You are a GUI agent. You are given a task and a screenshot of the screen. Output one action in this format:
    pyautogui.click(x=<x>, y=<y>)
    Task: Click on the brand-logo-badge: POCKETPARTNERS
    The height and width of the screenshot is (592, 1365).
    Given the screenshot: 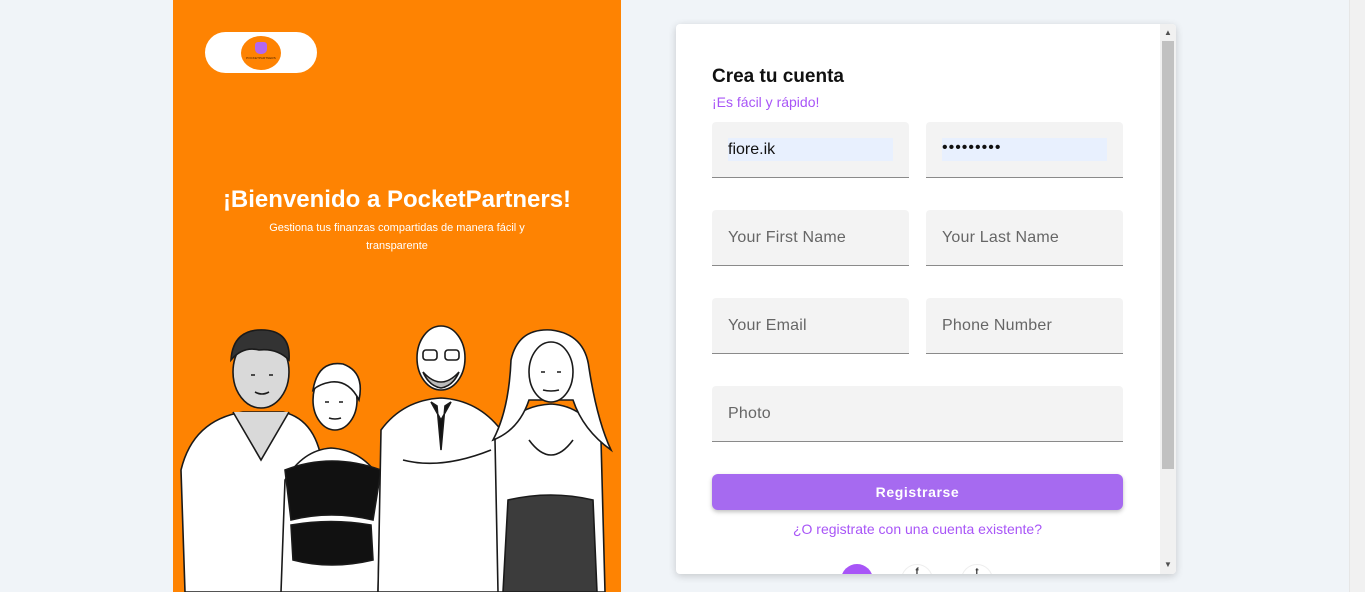 What is the action you would take?
    pyautogui.click(x=261, y=52)
    